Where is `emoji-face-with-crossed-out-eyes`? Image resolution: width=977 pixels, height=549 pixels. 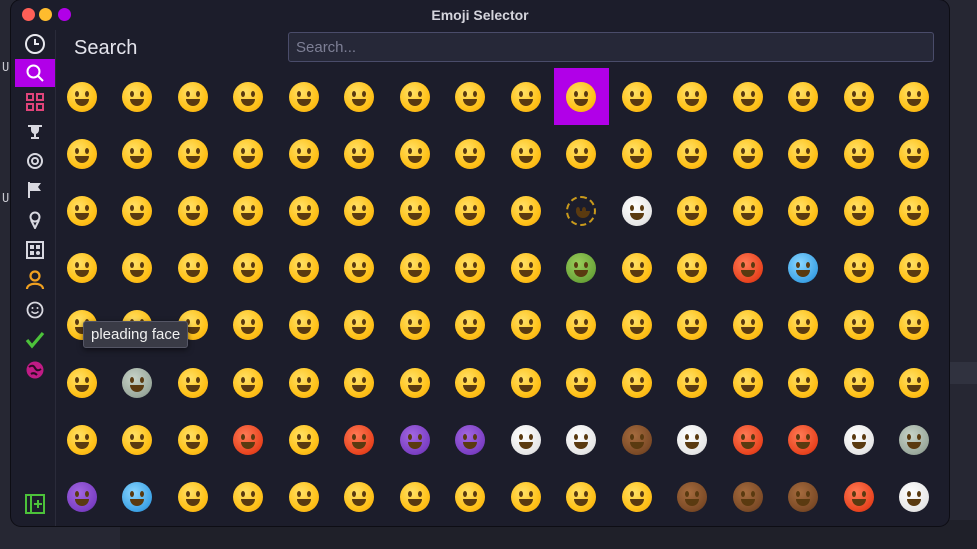 emoji-face-with-crossed-out-eyes is located at coordinates (915, 268).